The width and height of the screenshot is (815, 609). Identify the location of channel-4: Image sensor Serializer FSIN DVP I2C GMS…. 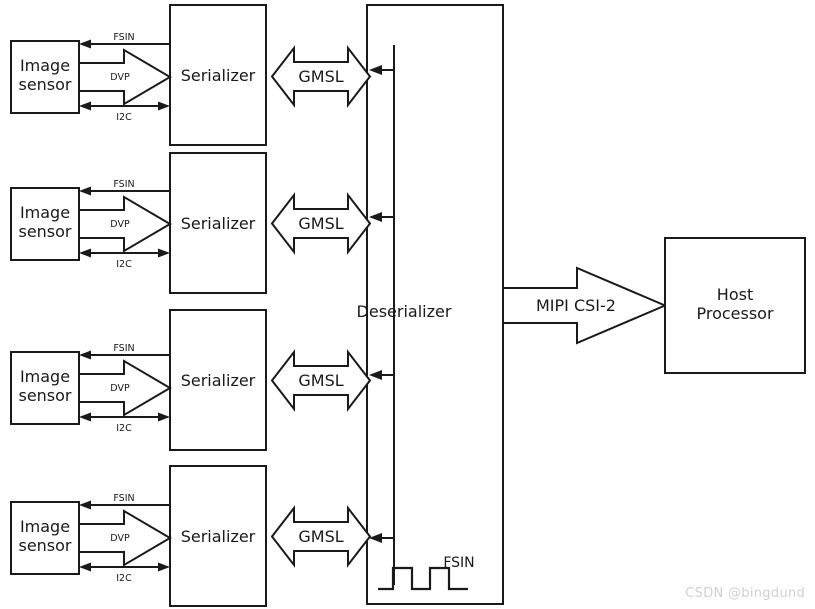
(202, 536).